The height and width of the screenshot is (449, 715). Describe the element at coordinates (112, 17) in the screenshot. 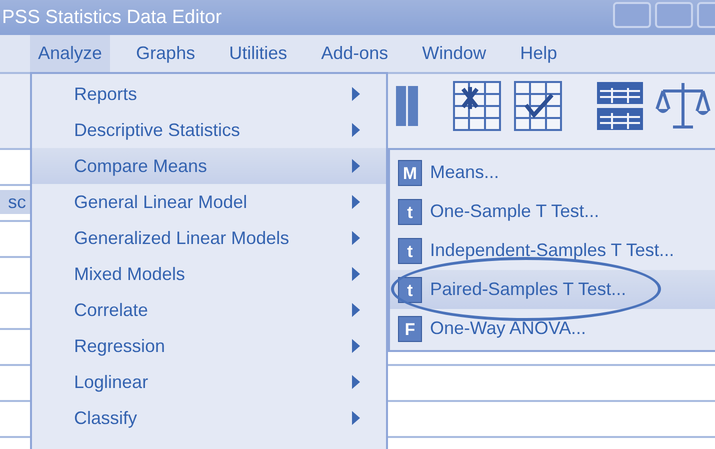

I see `window-title: PSS Statistics Data Editor` at that location.